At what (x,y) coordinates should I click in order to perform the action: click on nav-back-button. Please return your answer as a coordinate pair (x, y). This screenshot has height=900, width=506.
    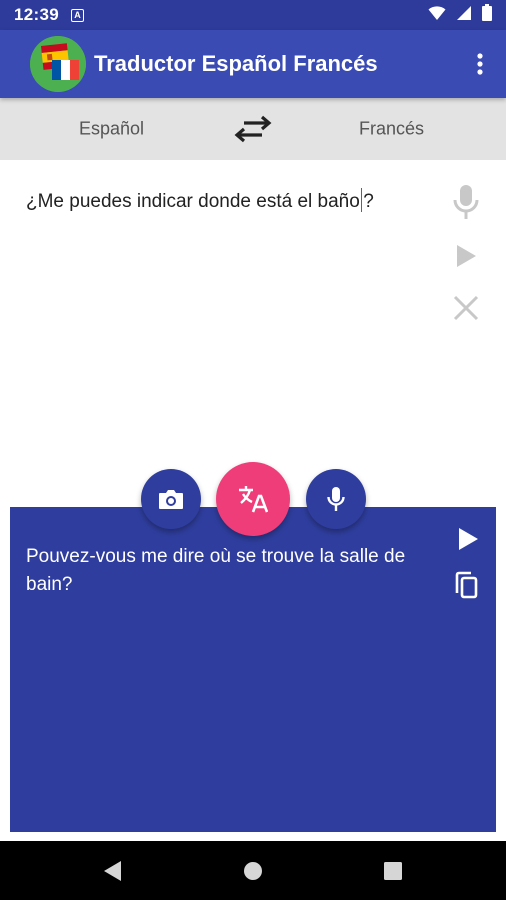
    Looking at the image, I should click on (112, 871).